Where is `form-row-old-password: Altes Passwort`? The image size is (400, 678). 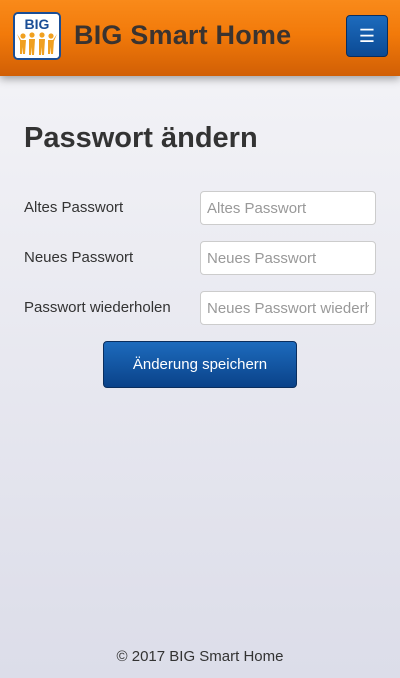 form-row-old-password: Altes Passwort is located at coordinates (200, 208).